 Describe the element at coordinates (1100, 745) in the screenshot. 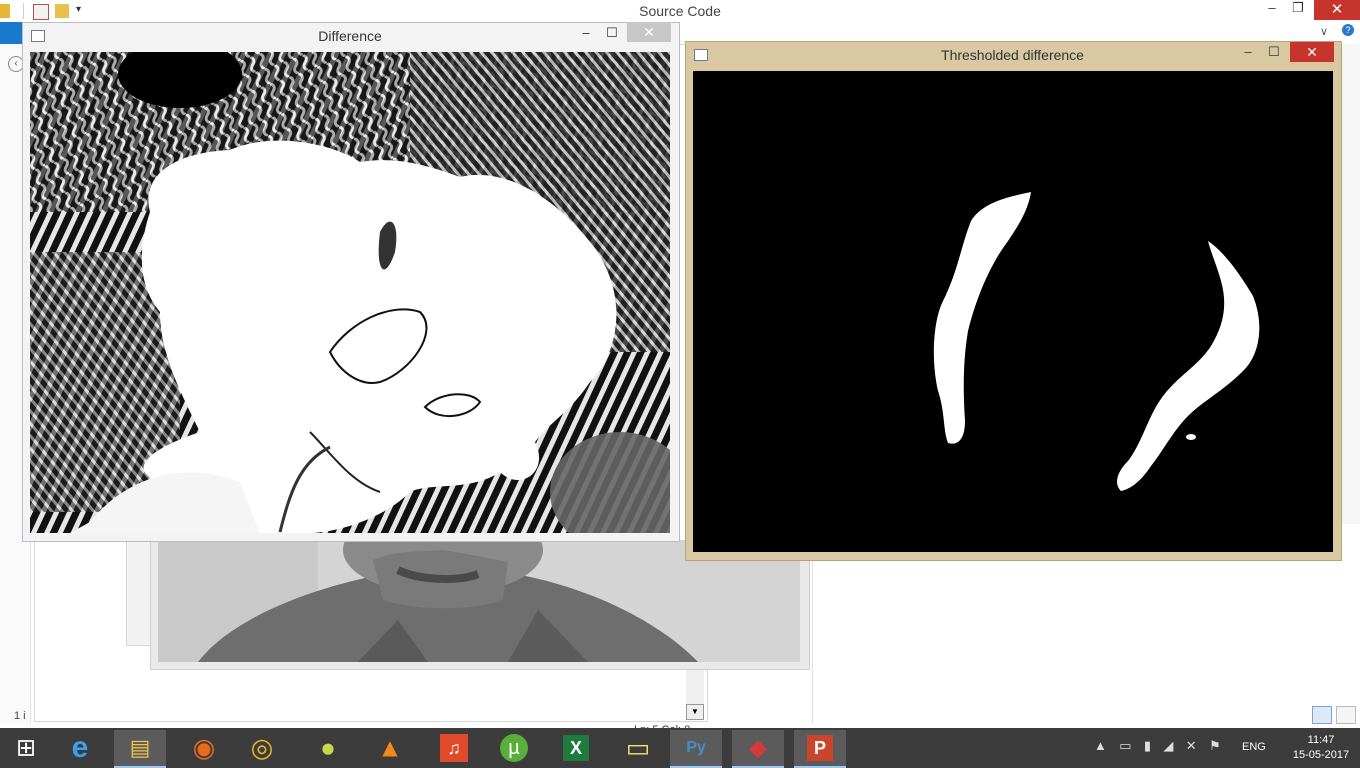

I see `show-hidden-icons-icon: ▲` at that location.